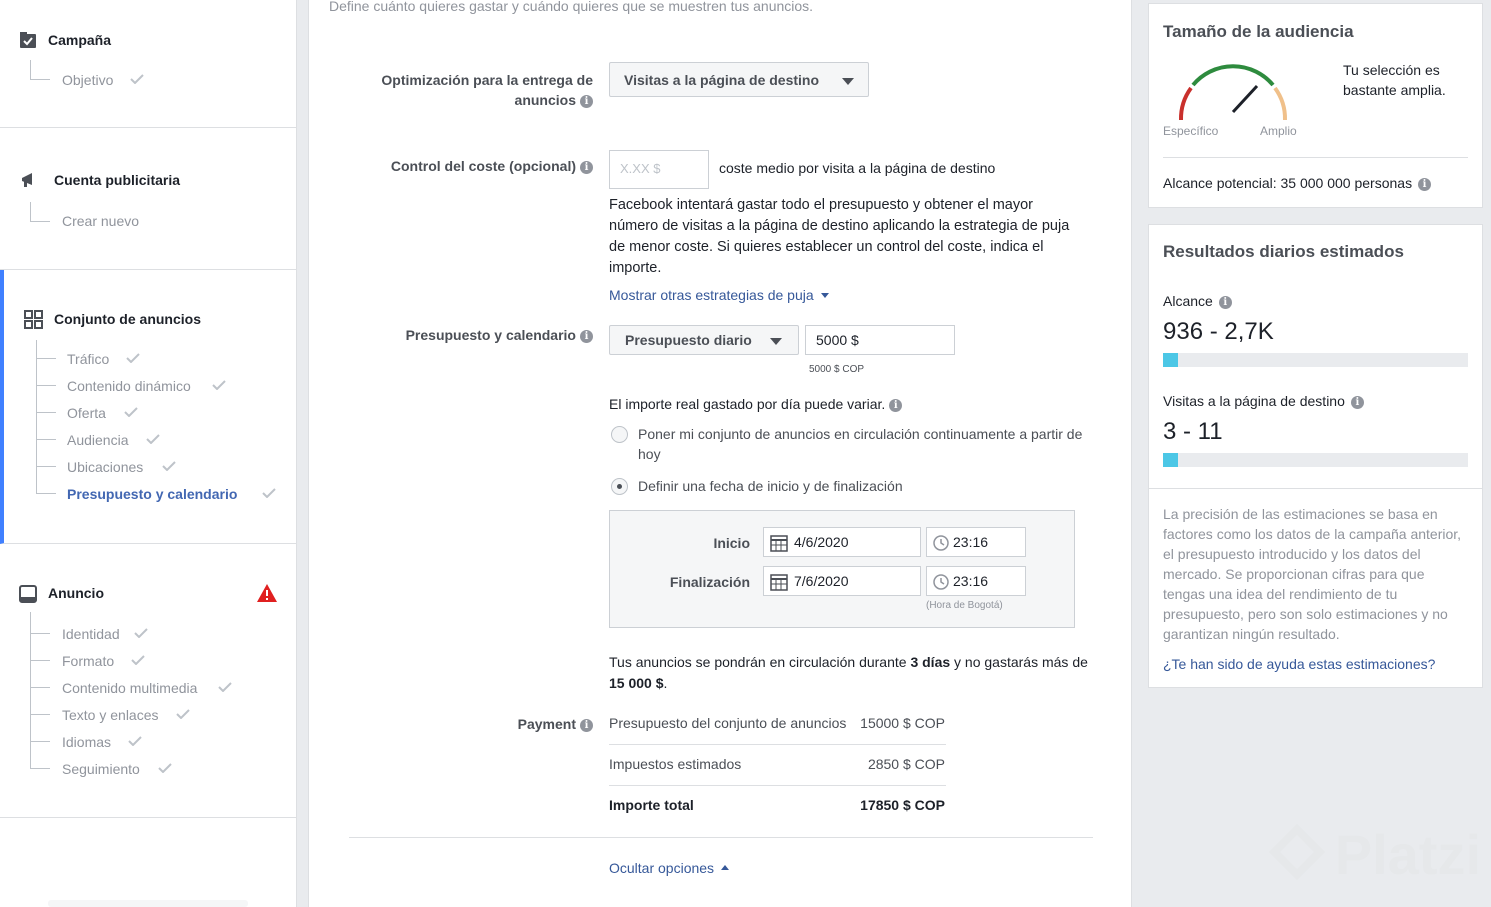  I want to click on sidebar-item-ubicaciones: Ubicaciones, so click(105, 467).